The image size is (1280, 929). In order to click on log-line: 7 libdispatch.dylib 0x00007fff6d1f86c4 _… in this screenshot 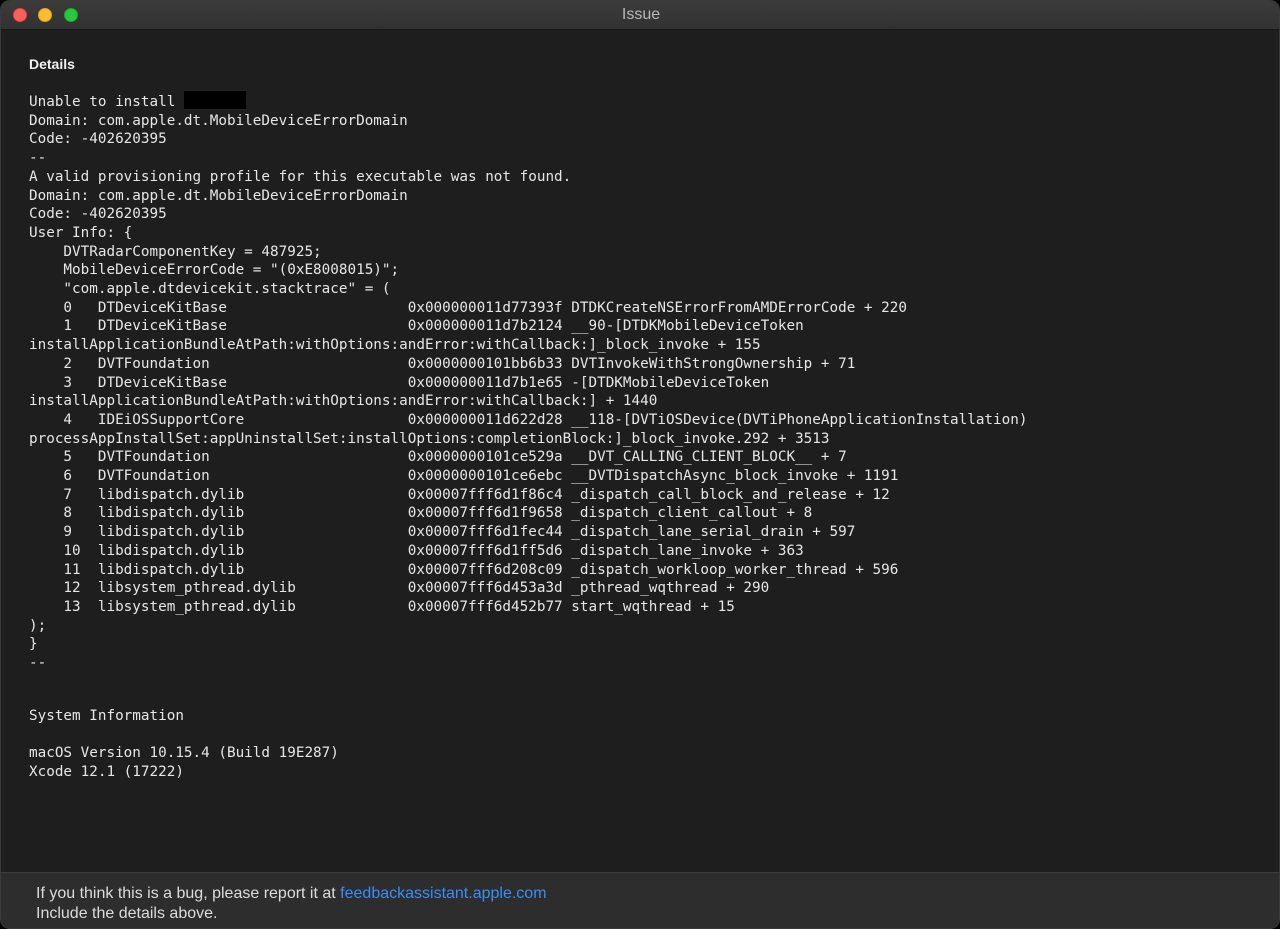, I will do `click(459, 494)`.